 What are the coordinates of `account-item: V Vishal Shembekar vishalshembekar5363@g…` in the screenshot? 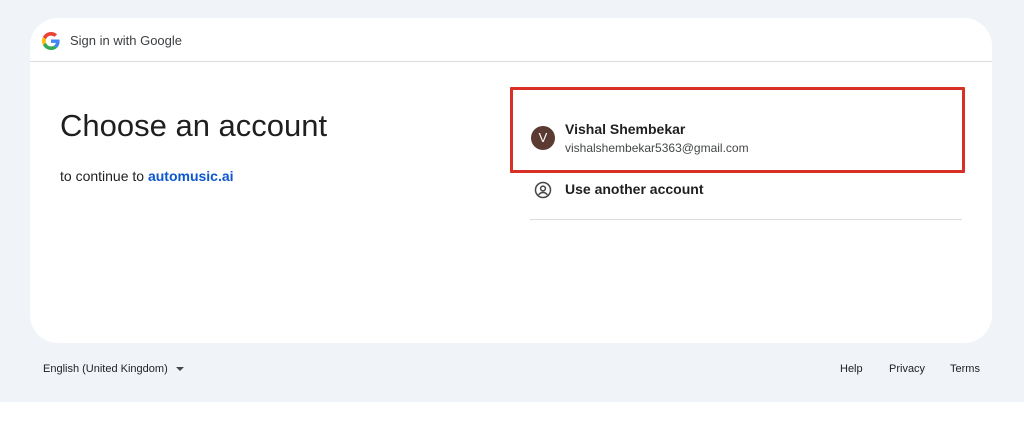 It's located at (746, 141).